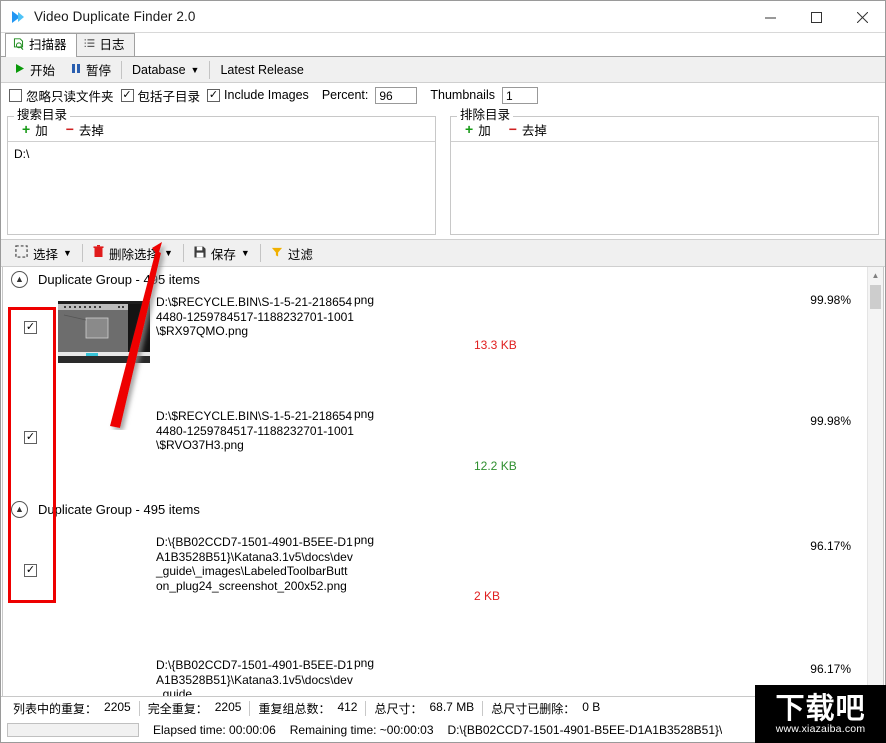 The width and height of the screenshot is (886, 743). What do you see at coordinates (98, 253) in the screenshot?
I see `trash-icon` at bounding box center [98, 253].